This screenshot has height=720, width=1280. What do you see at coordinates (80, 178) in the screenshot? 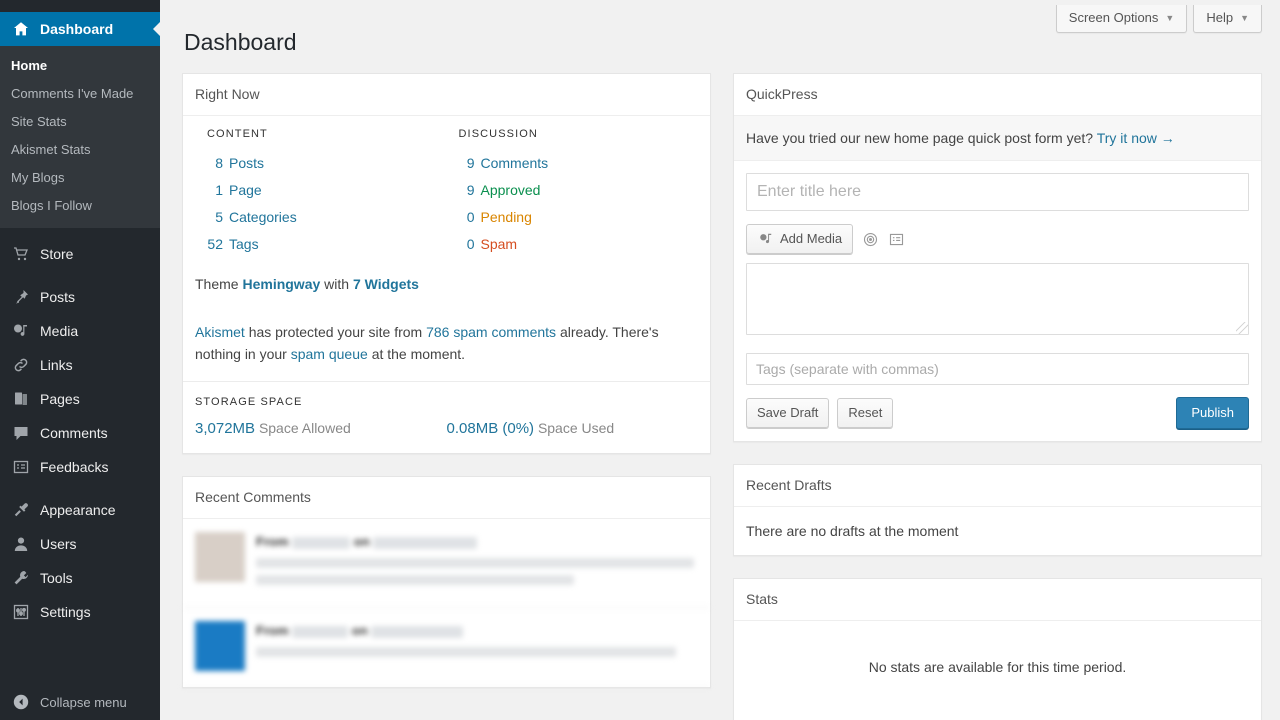
I see `sidebar-subitem-my-blogs: My Blogs` at bounding box center [80, 178].